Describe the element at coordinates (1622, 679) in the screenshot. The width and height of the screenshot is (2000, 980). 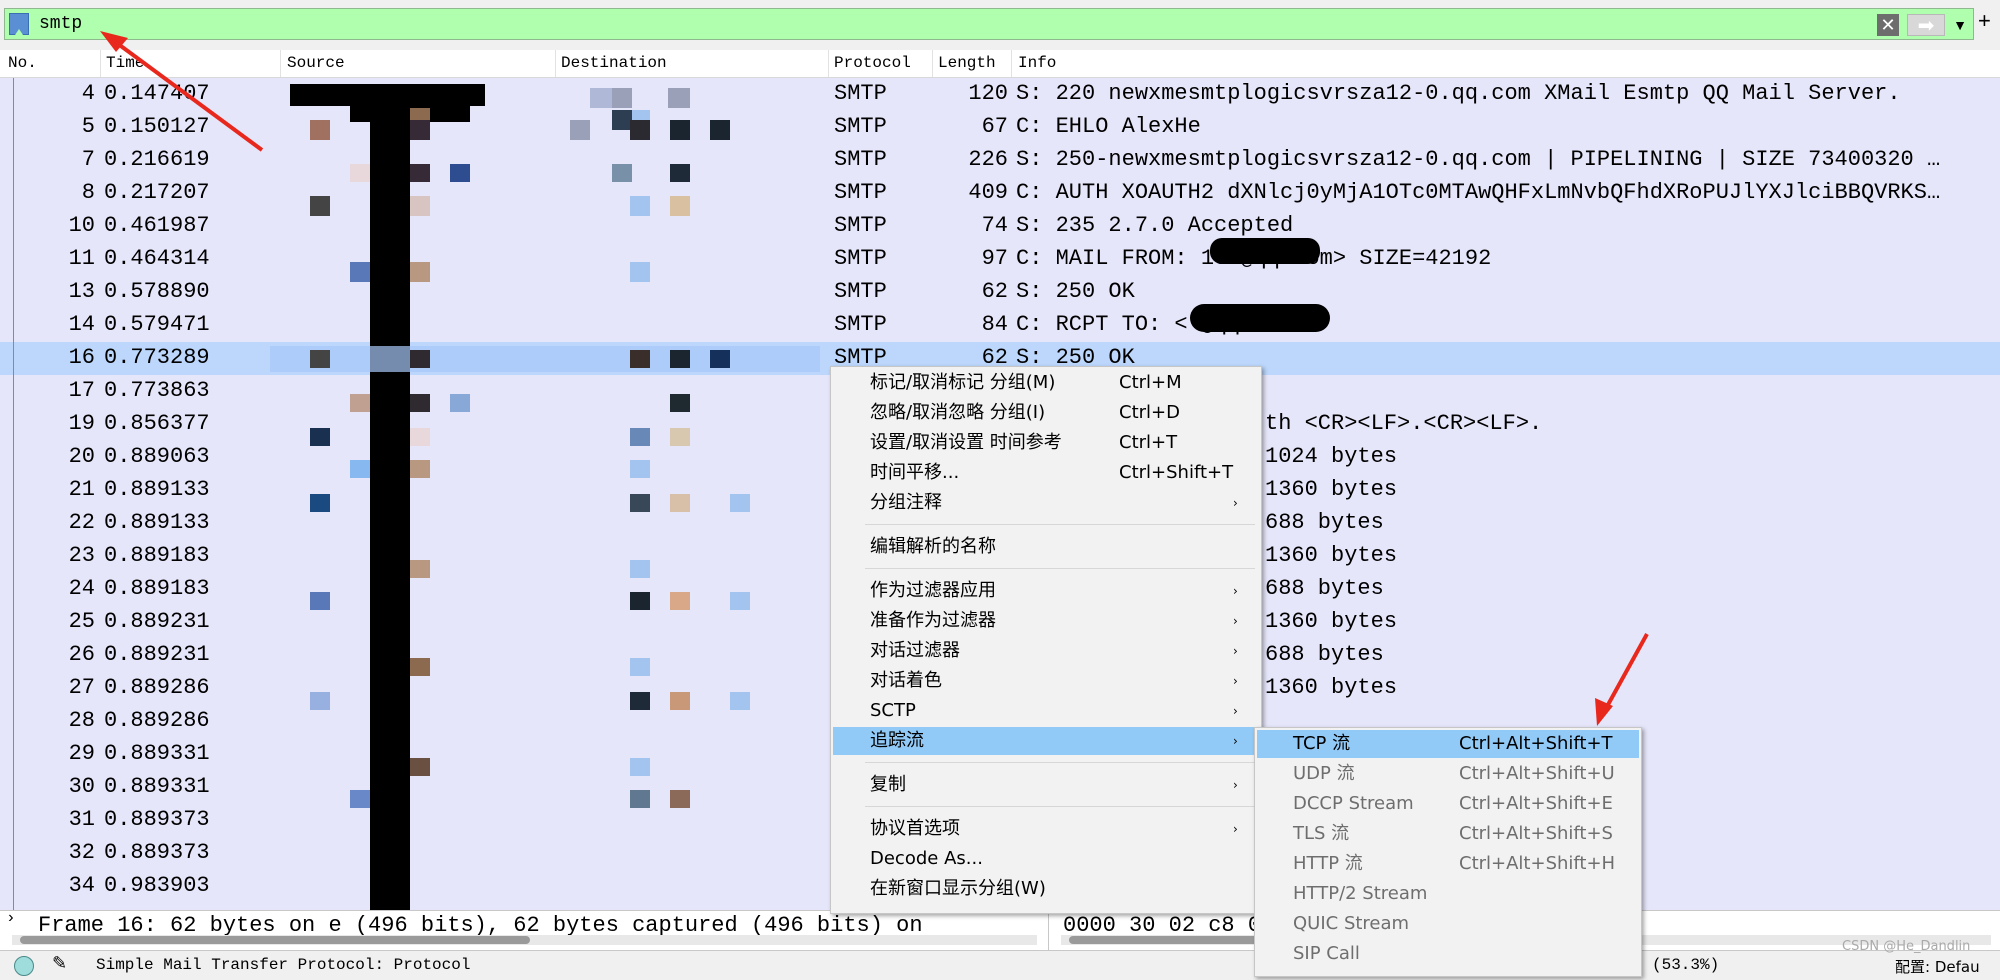
I see `annotation-arrow-tcp-stream` at that location.